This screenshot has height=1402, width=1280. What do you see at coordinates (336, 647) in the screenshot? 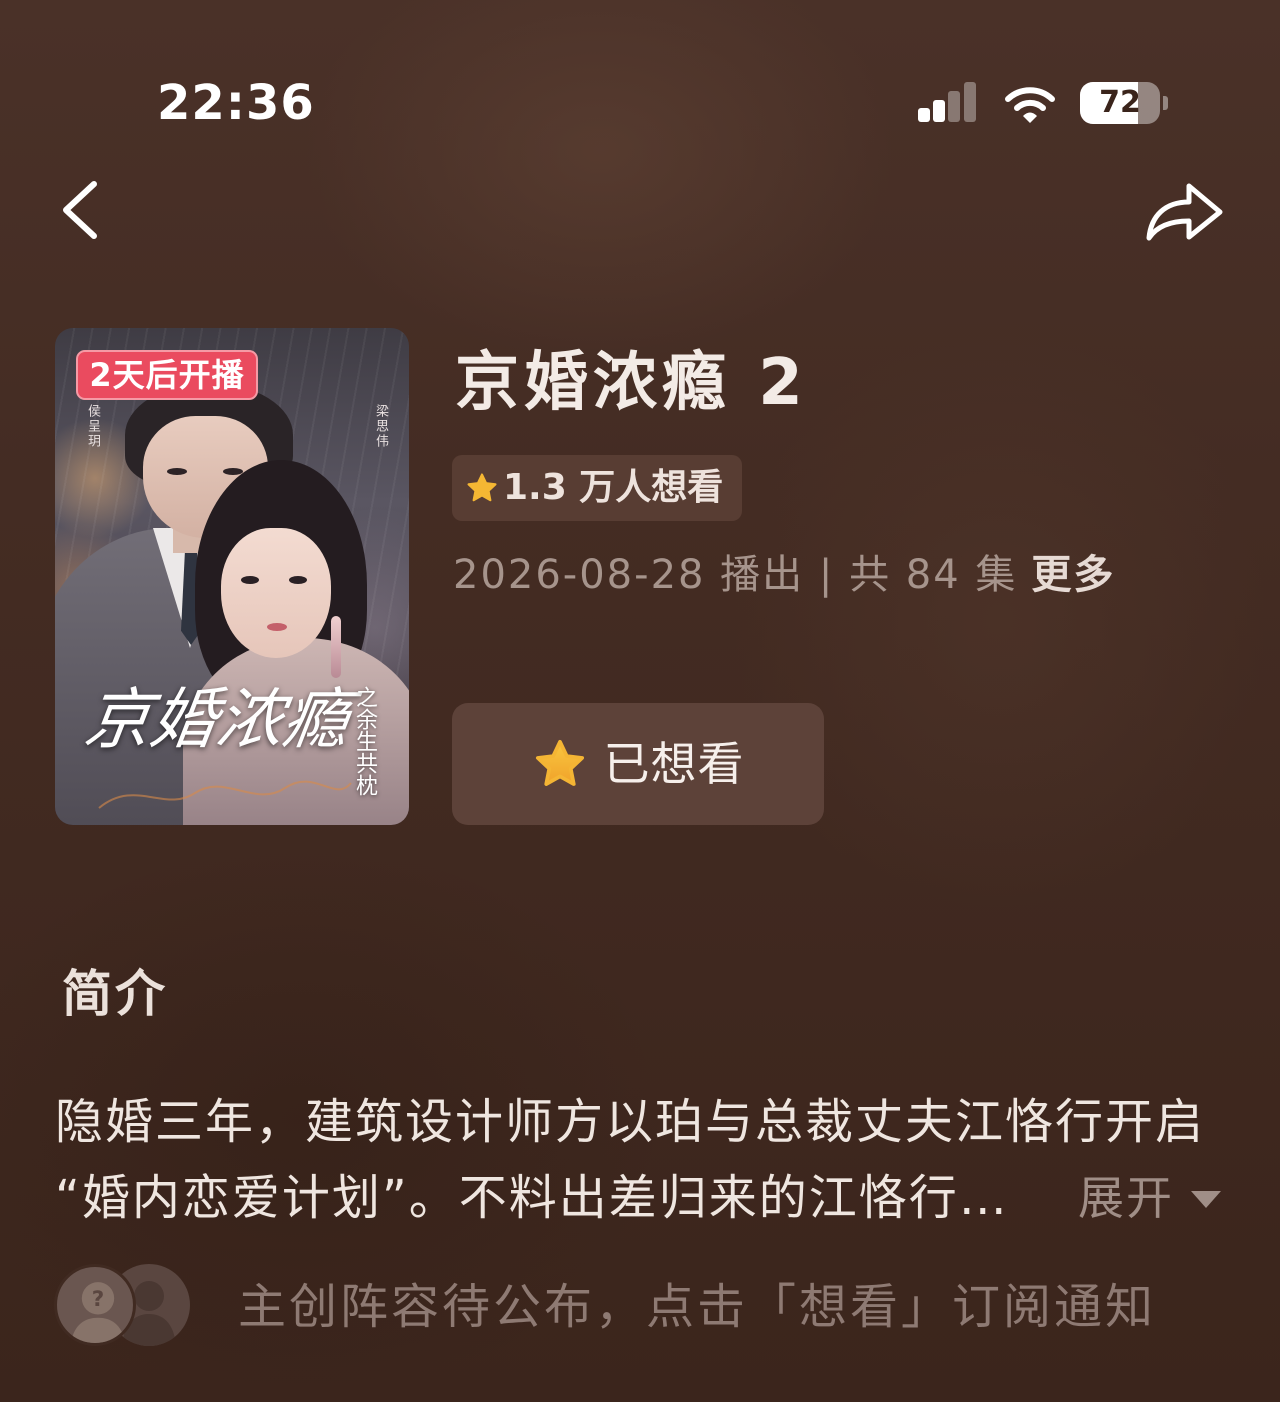
I see `poster-earring` at bounding box center [336, 647].